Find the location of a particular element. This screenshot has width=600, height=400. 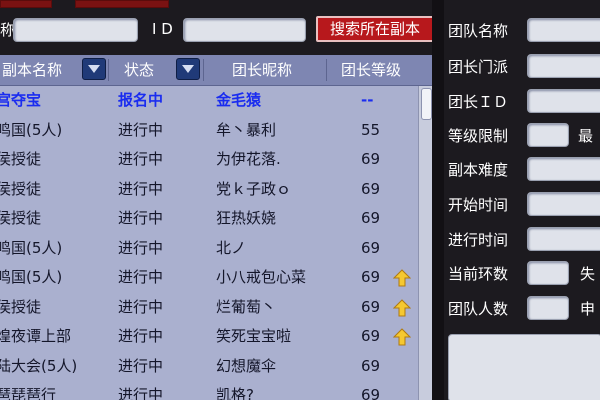

cell-leader-nickname: 金毛猿 is located at coordinates (239, 100).